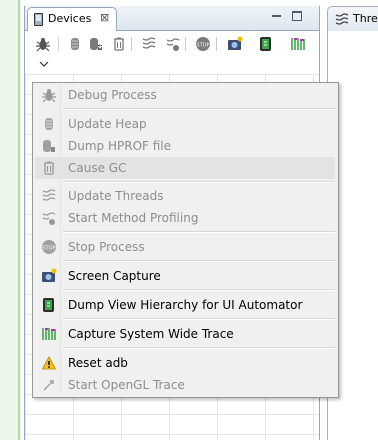 This screenshot has width=378, height=440. What do you see at coordinates (185, 276) in the screenshot?
I see `menu-item-screen-capture: Screen Capture` at bounding box center [185, 276].